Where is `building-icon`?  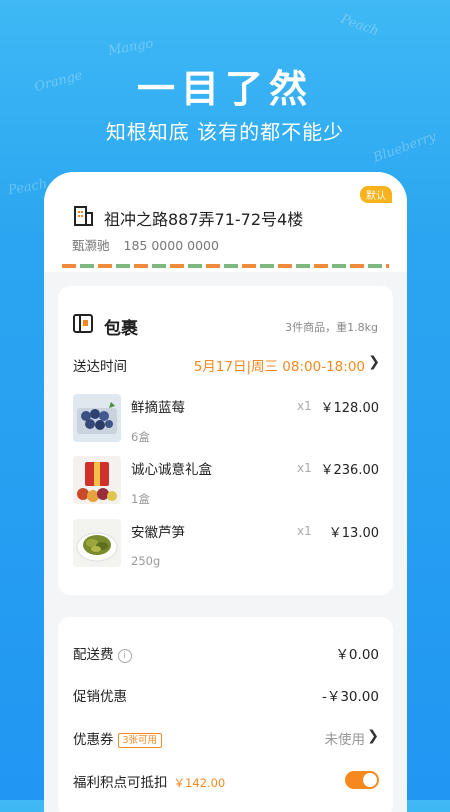 building-icon is located at coordinates (83, 216).